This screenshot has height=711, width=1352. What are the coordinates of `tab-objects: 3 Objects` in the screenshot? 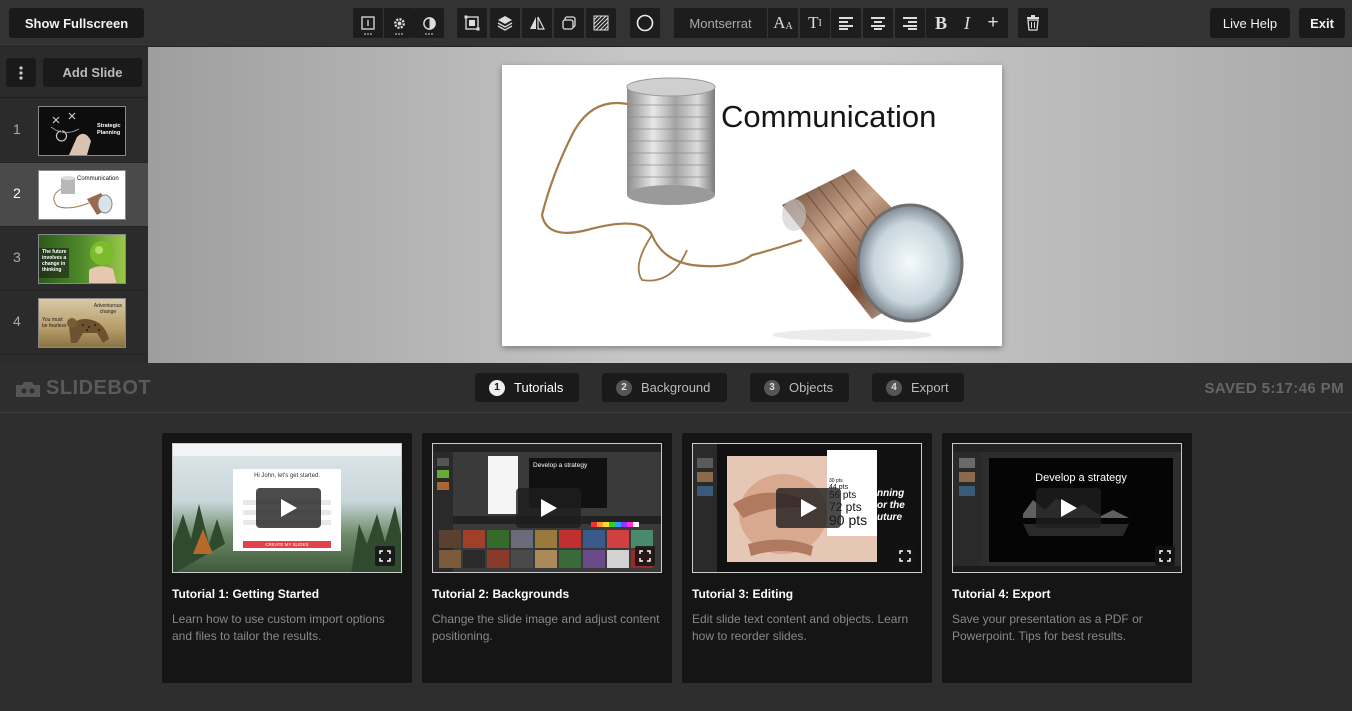 It's located at (799, 387).